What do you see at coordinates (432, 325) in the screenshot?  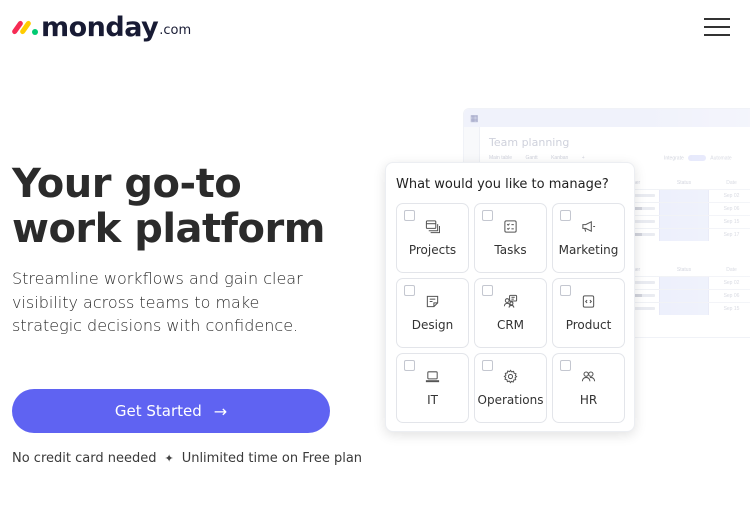 I see `option-label: Design` at bounding box center [432, 325].